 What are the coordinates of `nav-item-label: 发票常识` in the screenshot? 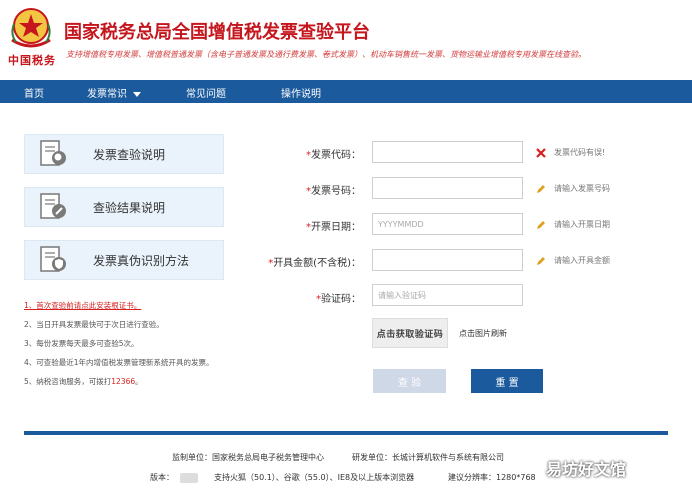 It's located at (107, 94).